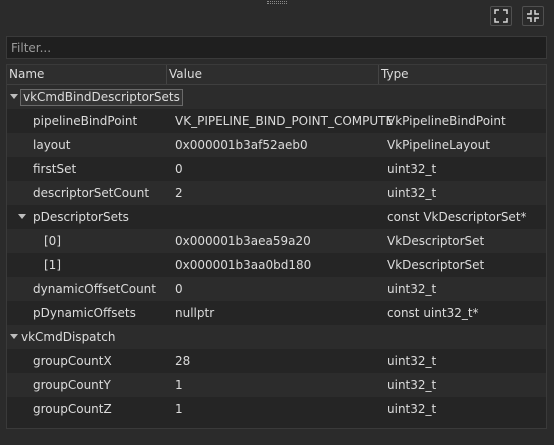  What do you see at coordinates (241, 145) in the screenshot?
I see `row-value: 0x000001b3af52aeb0` at bounding box center [241, 145].